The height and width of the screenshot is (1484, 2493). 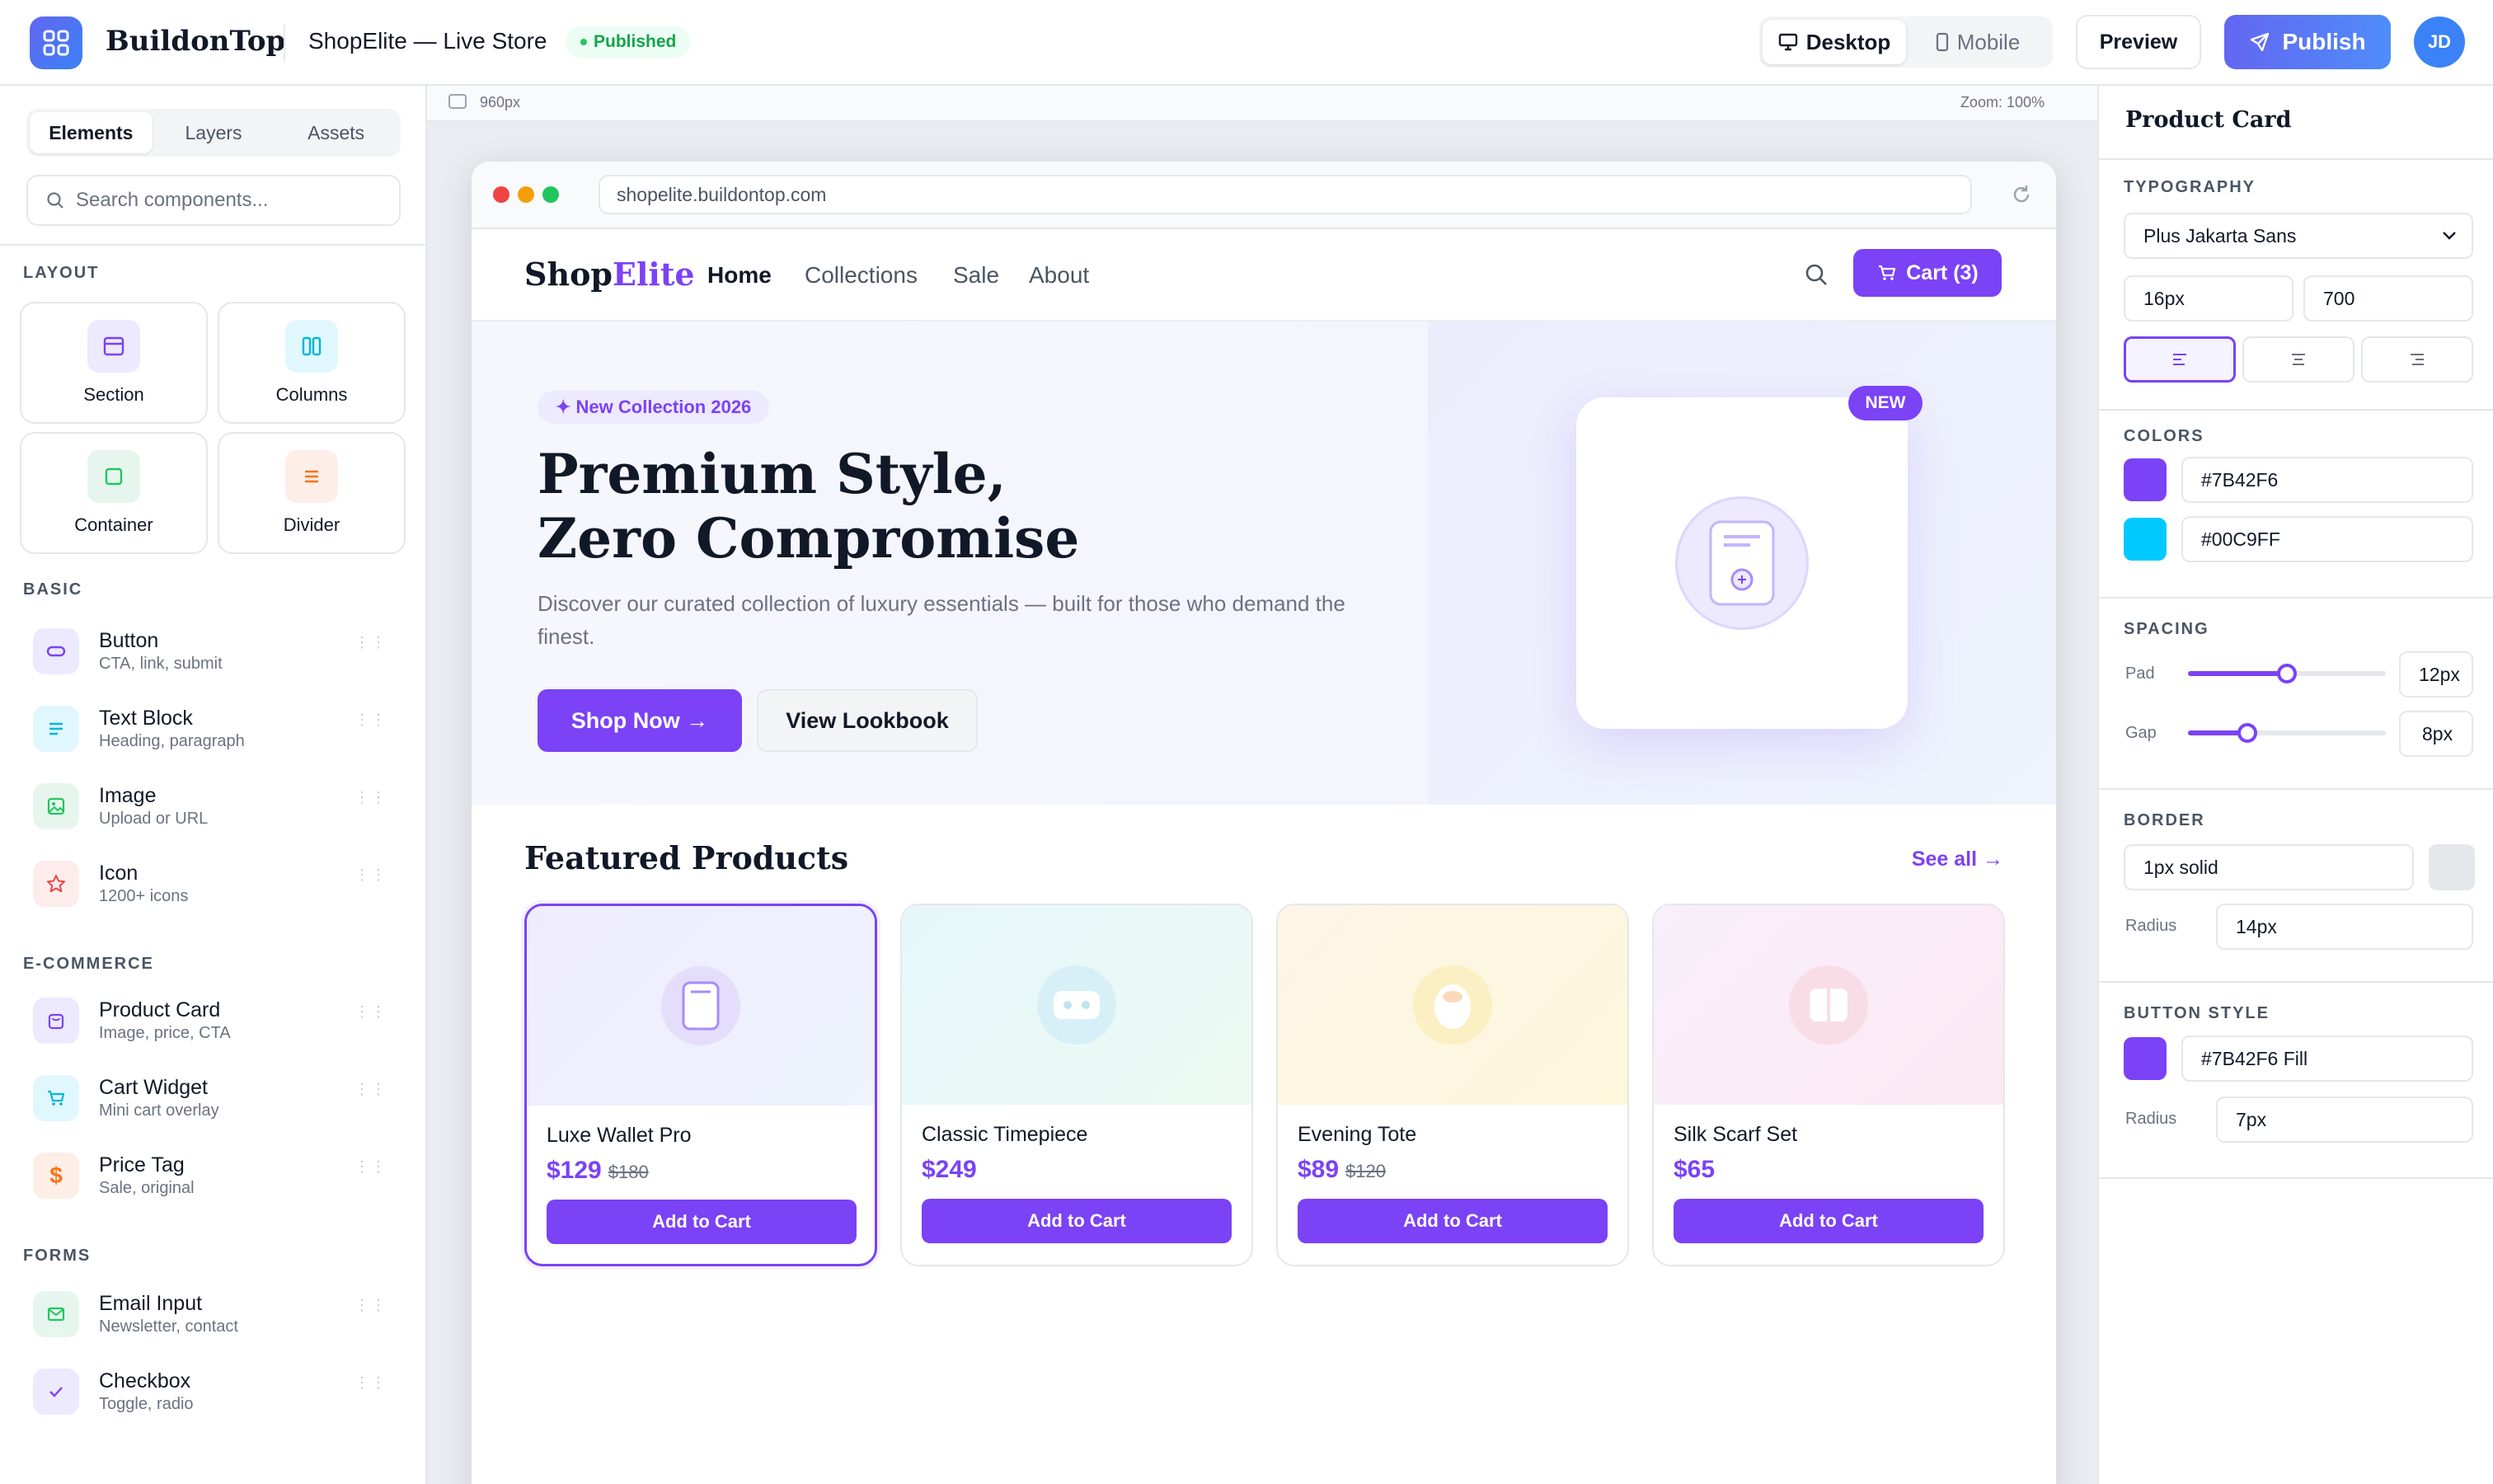 What do you see at coordinates (312, 363) in the screenshot?
I see `layout-item-columns: Columns` at bounding box center [312, 363].